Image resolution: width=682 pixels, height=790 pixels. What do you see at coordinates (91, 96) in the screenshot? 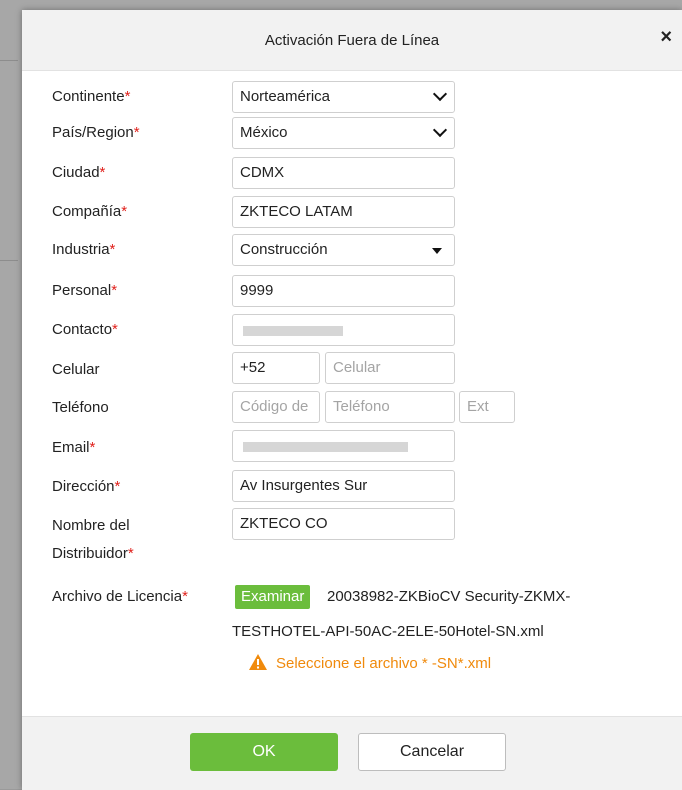
I see `continent-label: Continente*` at bounding box center [91, 96].